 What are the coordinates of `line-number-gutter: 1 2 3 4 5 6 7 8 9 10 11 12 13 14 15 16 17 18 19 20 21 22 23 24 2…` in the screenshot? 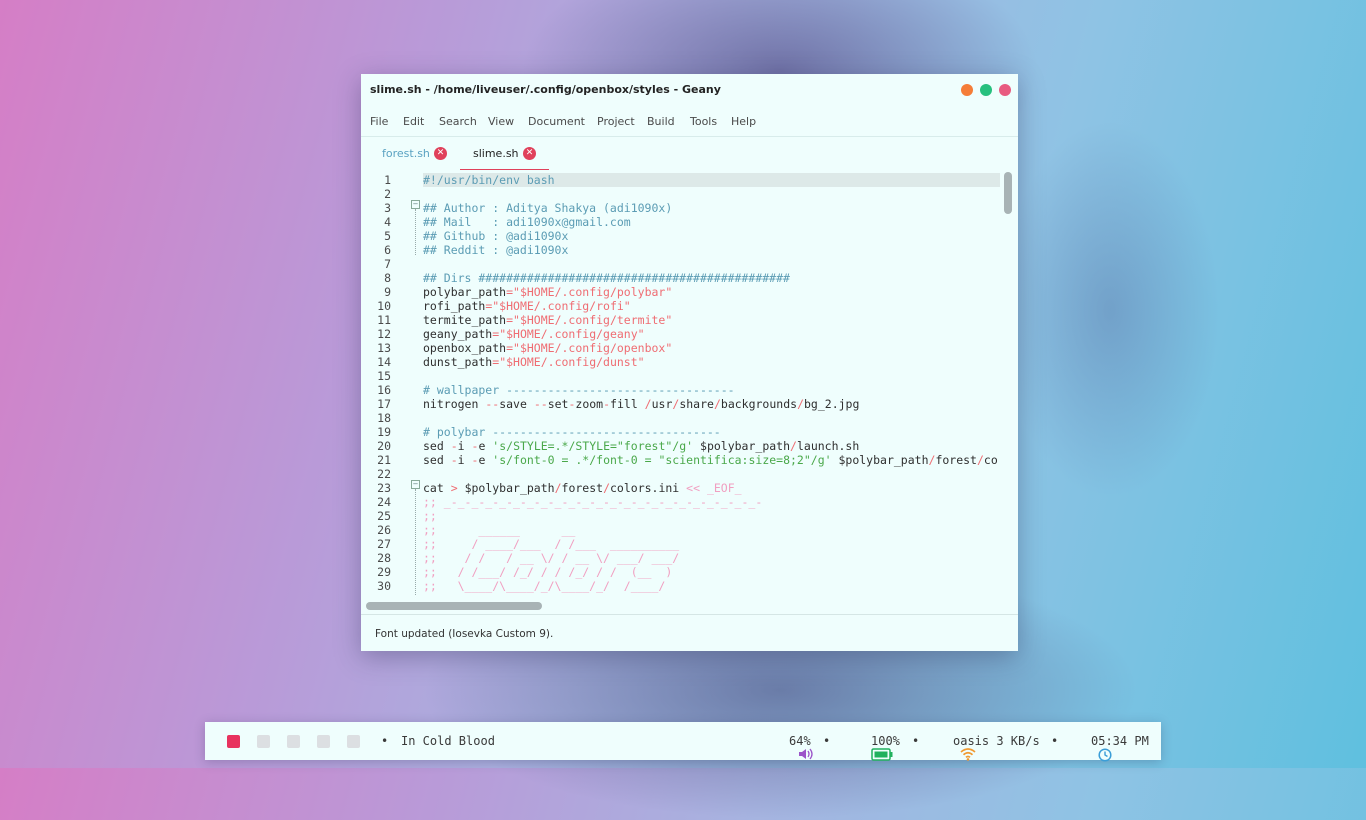 It's located at (386, 382).